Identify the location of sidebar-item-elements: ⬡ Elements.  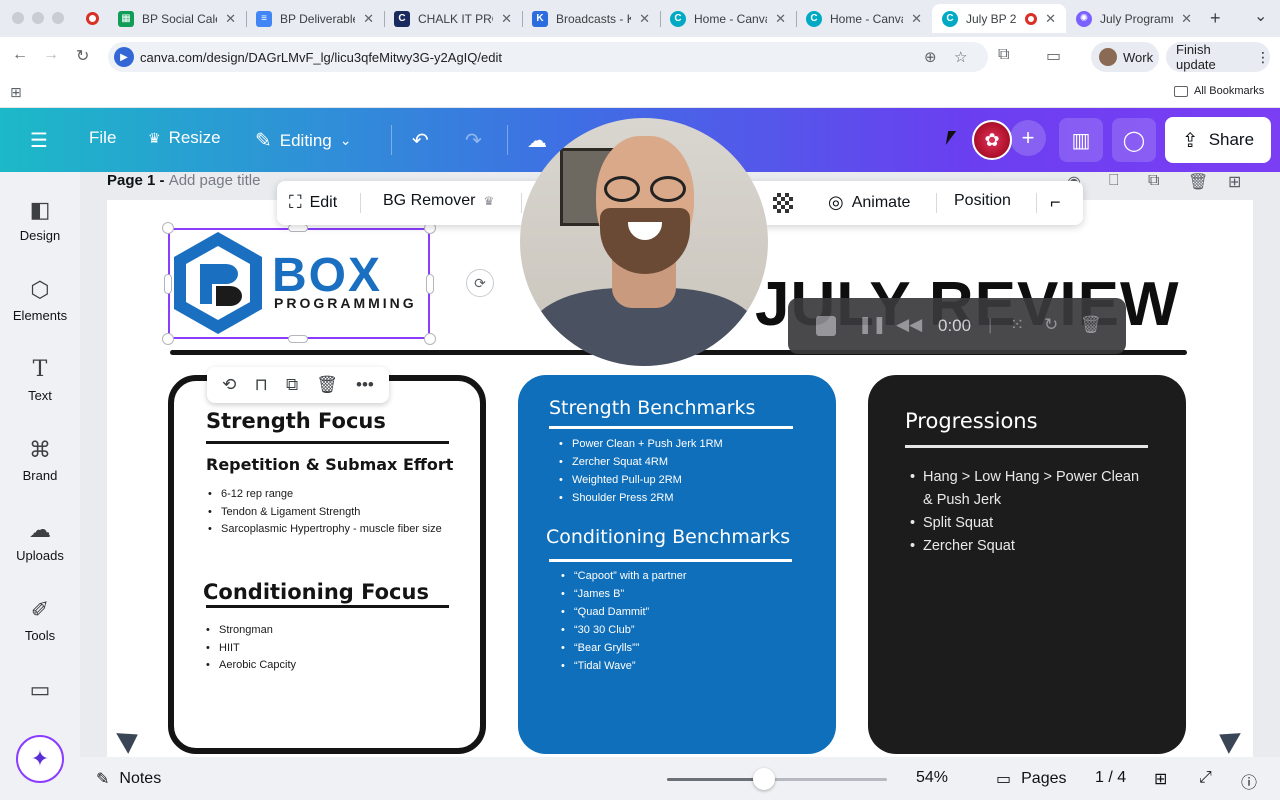
(40, 301).